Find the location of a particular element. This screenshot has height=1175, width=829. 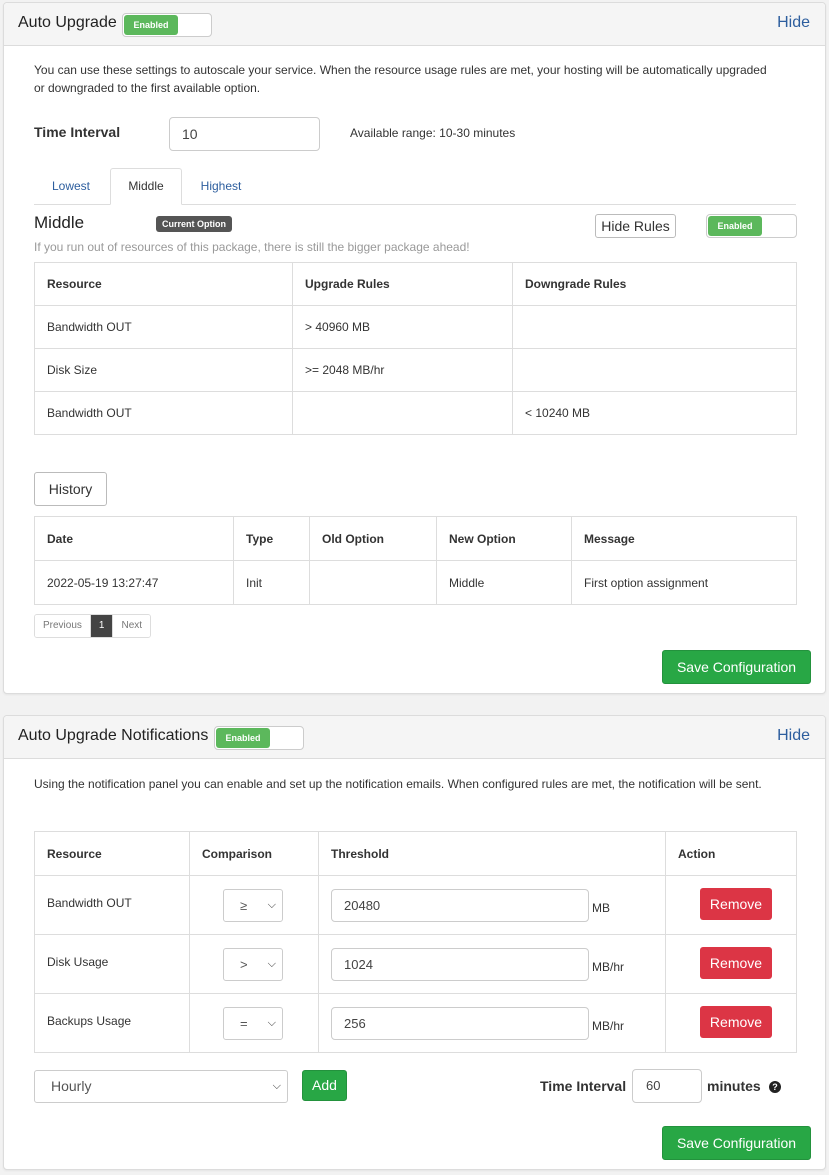

rules-header-upgrade: Upgrade Rules is located at coordinates (402, 284).